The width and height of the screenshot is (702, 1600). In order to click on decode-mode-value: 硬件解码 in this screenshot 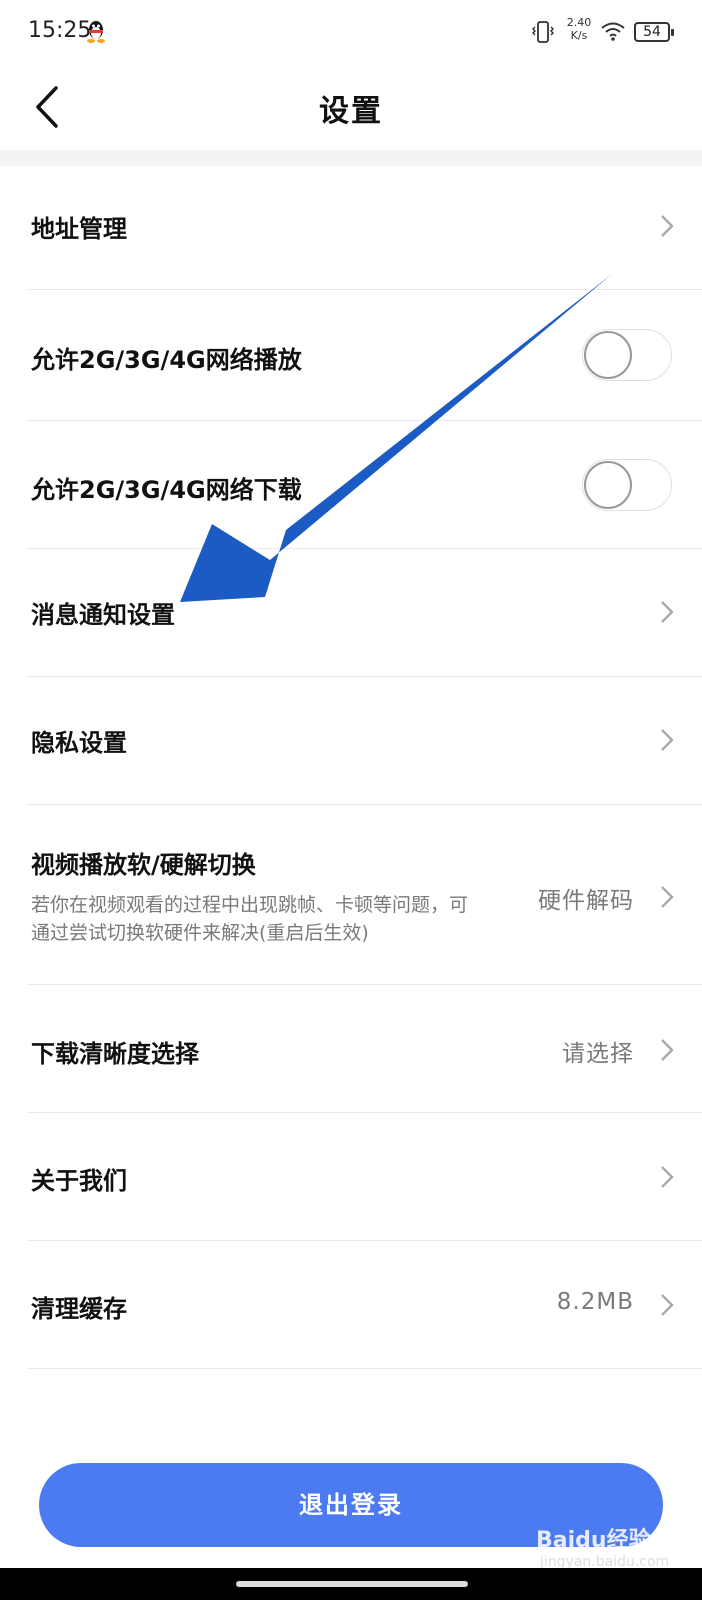, I will do `click(586, 901)`.